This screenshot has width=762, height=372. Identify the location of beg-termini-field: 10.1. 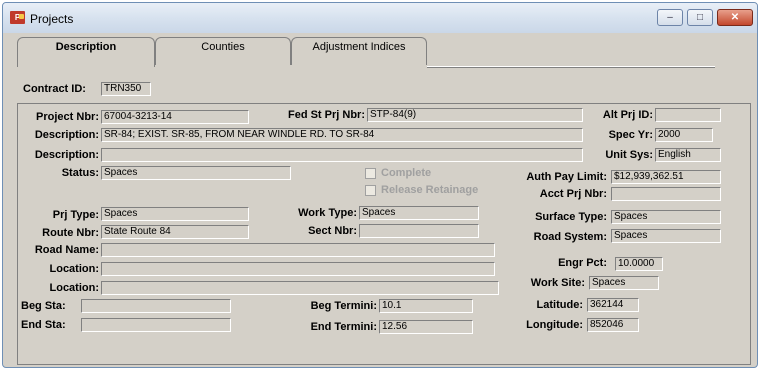
(426, 306).